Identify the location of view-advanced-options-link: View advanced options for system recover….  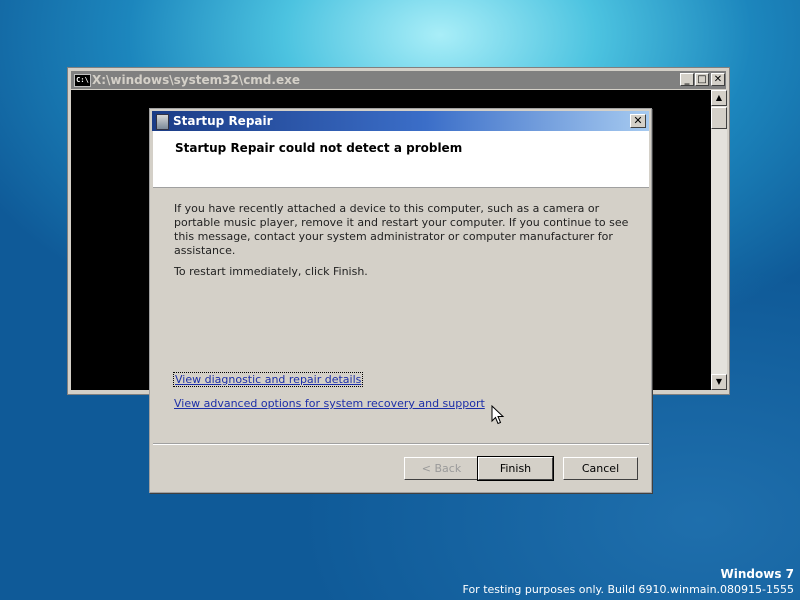
(329, 403).